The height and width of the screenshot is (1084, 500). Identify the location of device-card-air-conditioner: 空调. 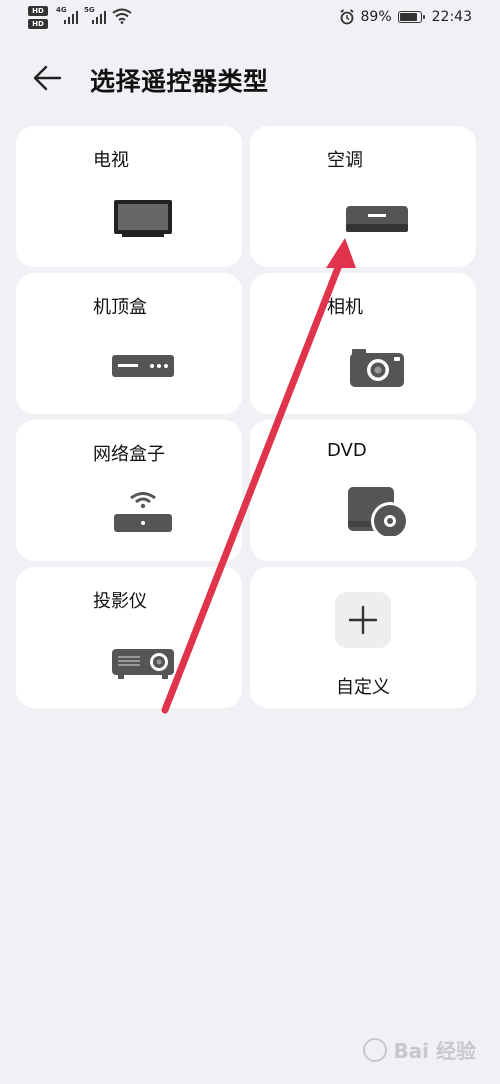
(363, 196).